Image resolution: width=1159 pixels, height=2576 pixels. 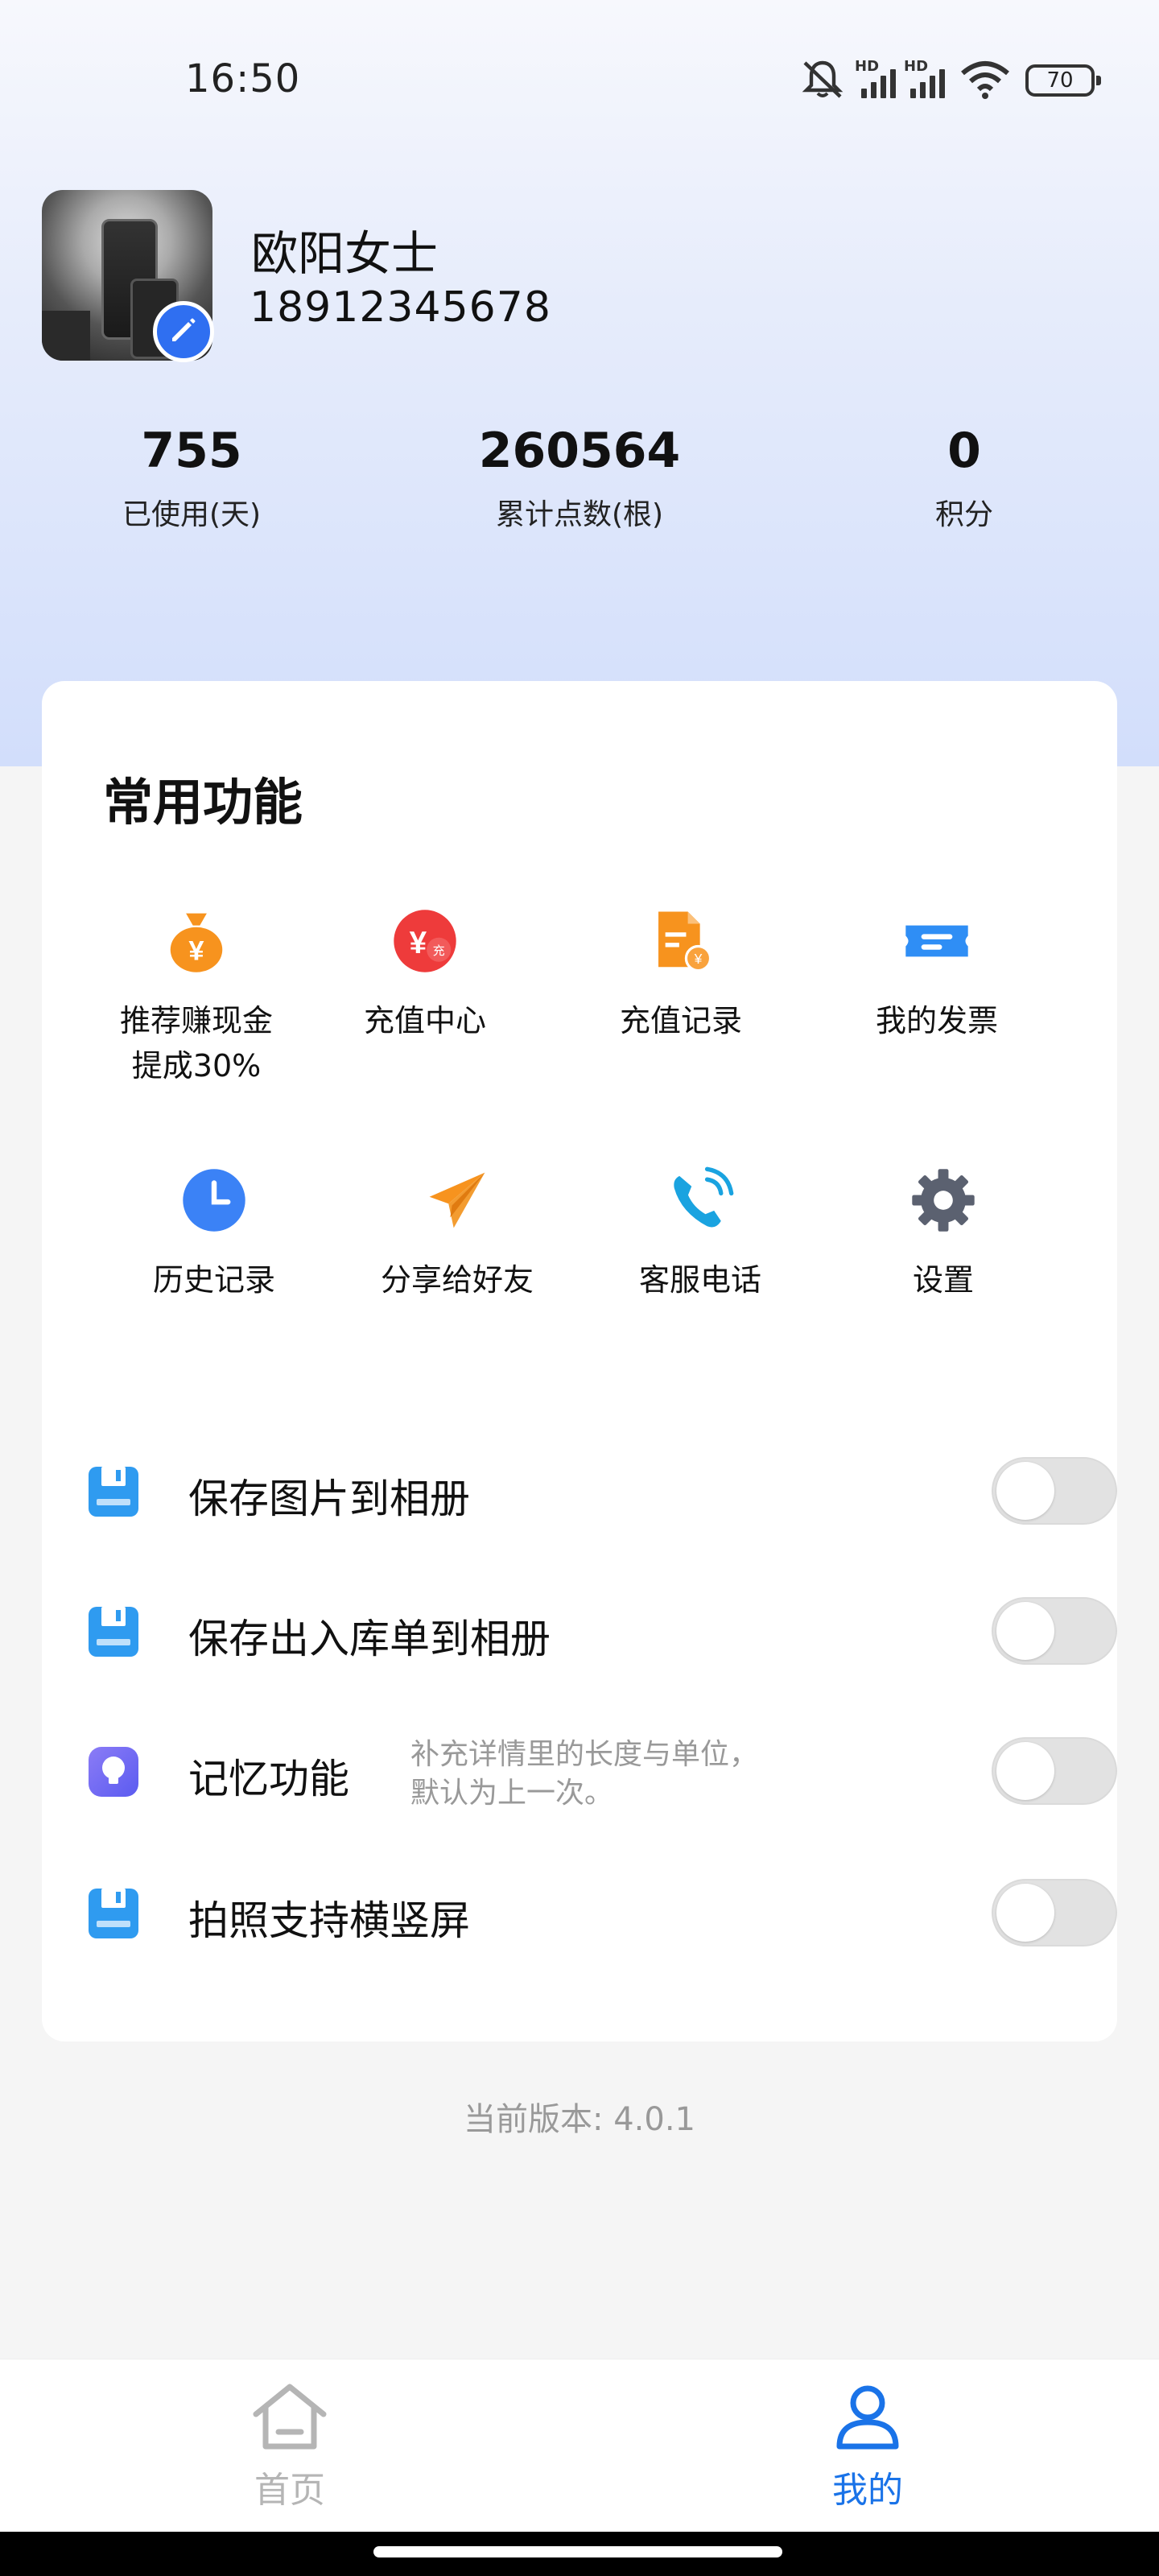 I want to click on user-phone: 18912345678, so click(x=400, y=307).